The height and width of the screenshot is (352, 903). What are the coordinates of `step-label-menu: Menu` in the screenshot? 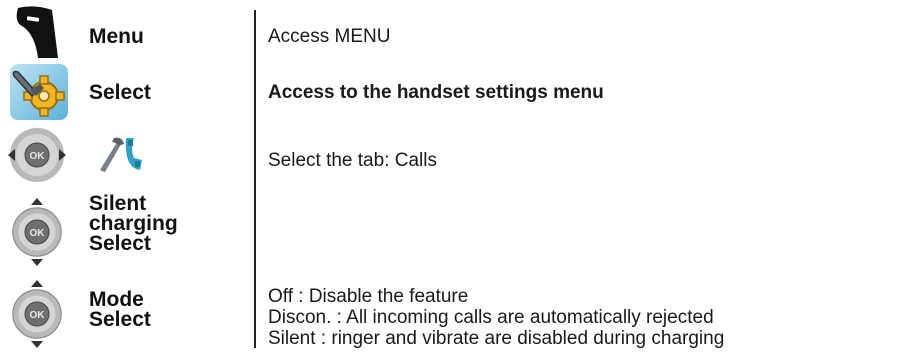 It's located at (116, 36).